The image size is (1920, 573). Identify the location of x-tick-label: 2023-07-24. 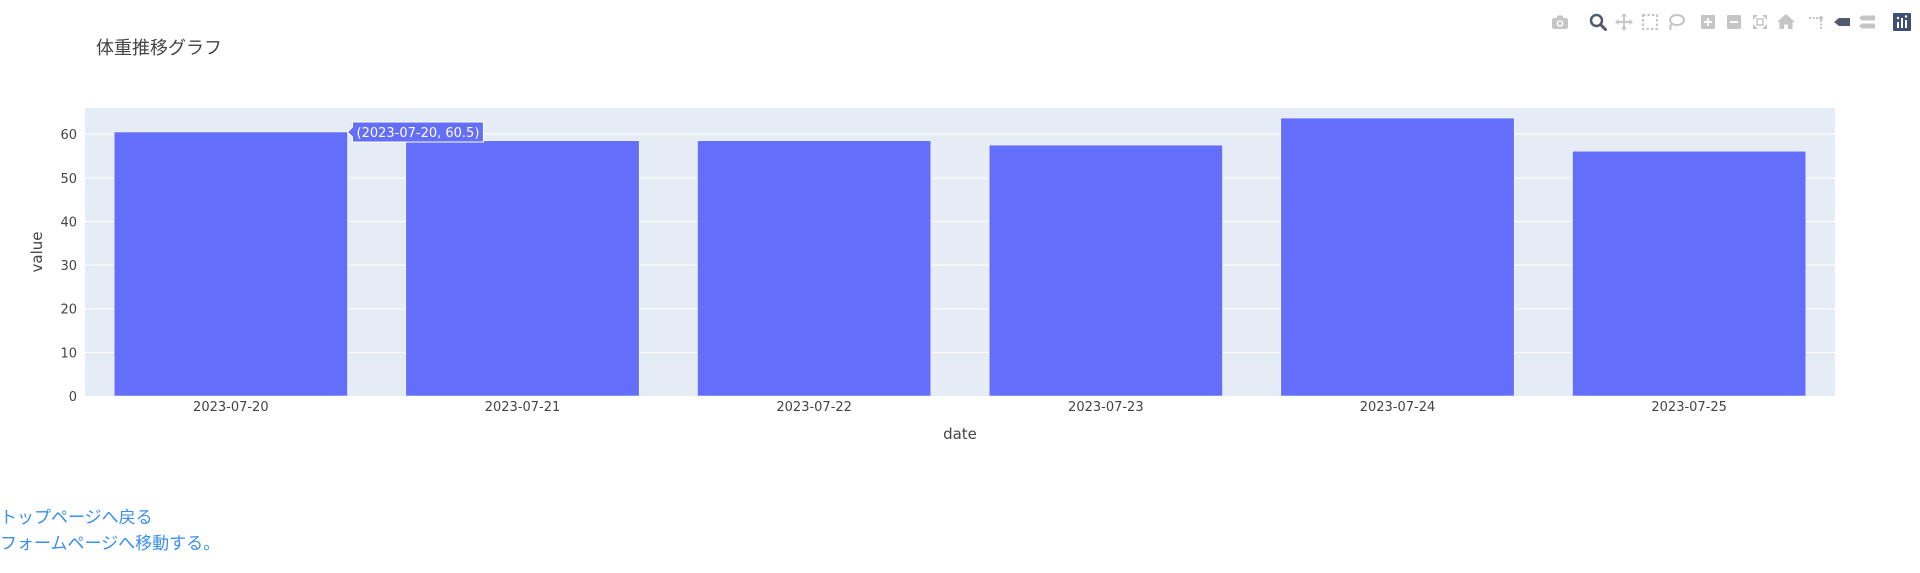
(1398, 407).